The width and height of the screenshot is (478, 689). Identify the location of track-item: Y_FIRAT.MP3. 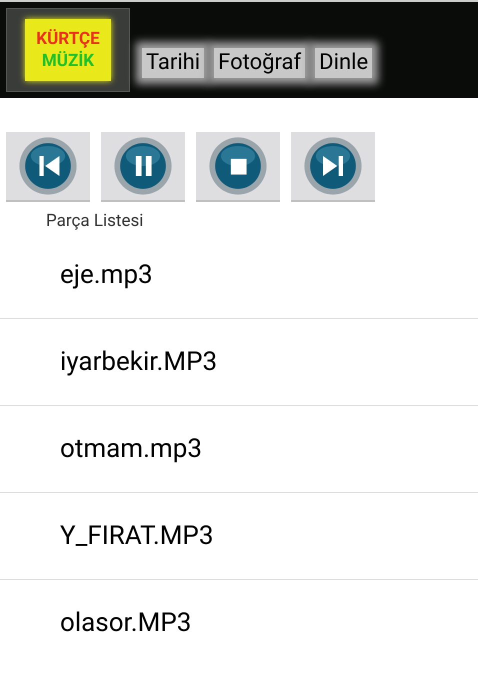
(137, 536).